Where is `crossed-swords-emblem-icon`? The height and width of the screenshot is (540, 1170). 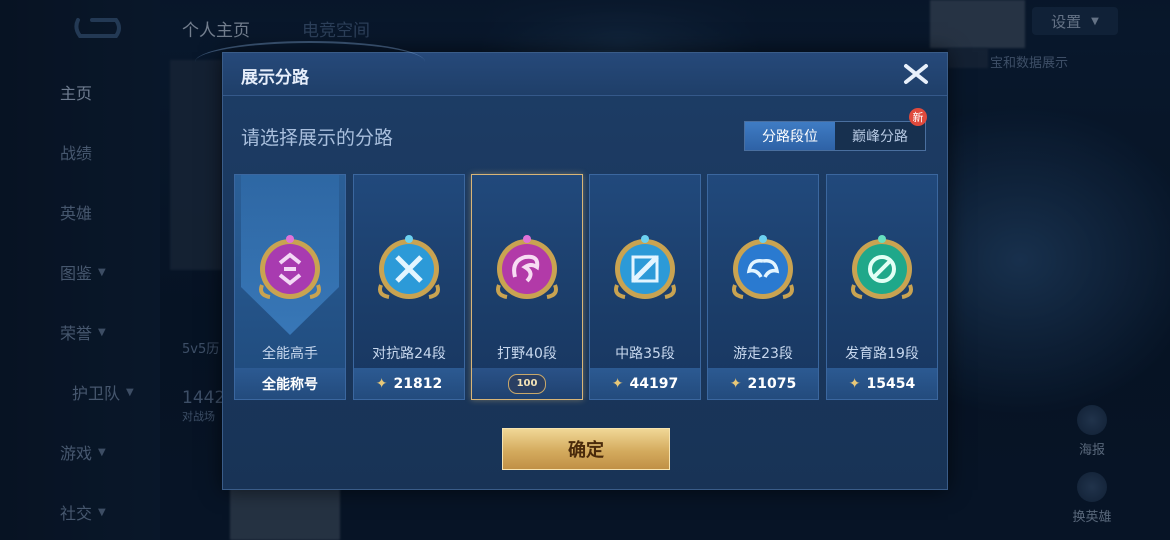
crossed-swords-emblem-icon is located at coordinates (409, 267).